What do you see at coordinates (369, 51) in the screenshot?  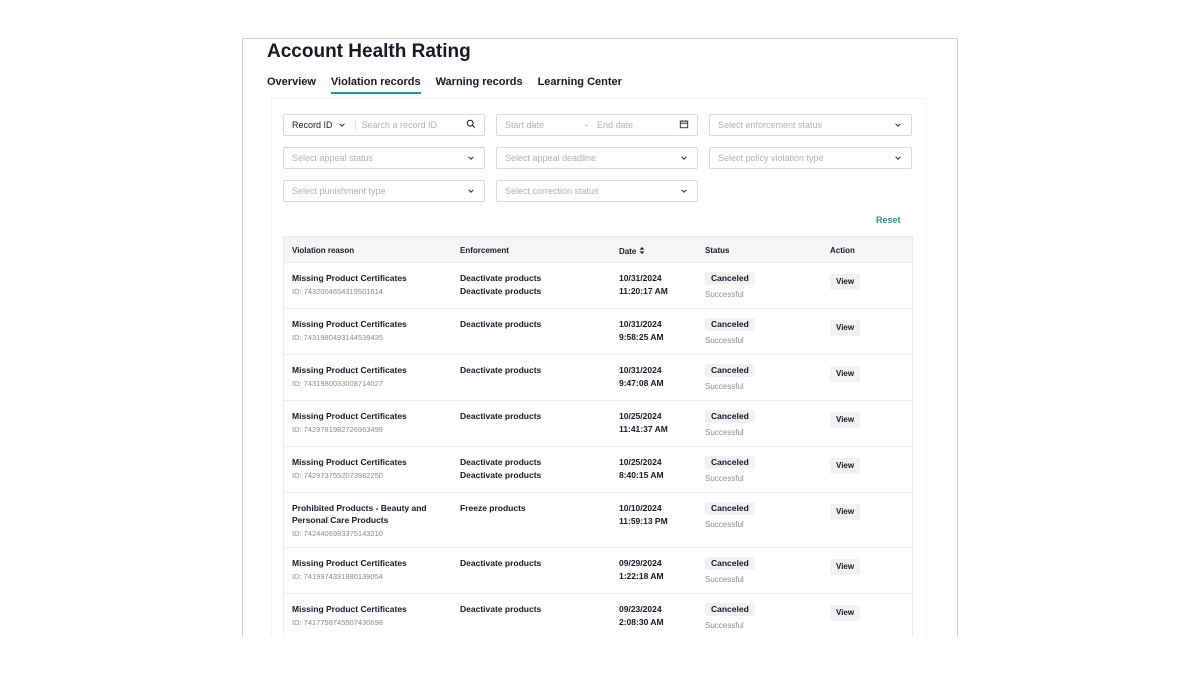 I see `page-title: Account Health Rating` at bounding box center [369, 51].